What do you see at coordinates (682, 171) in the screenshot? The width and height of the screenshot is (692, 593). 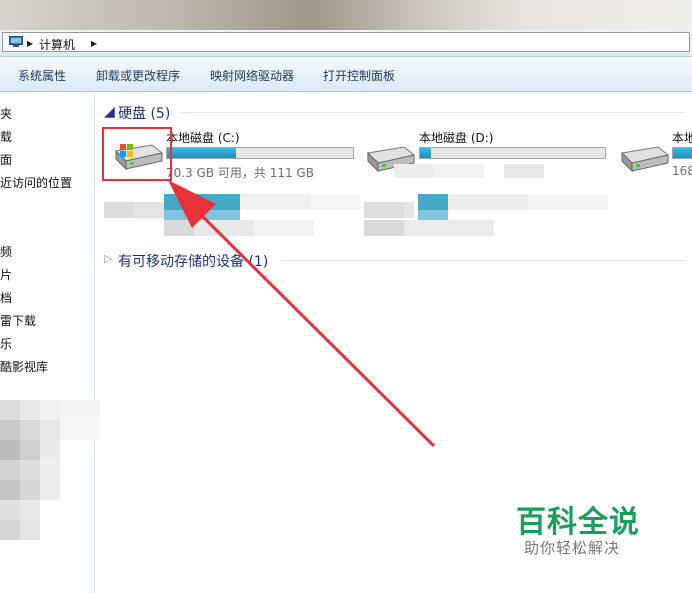 I see `drive-partial-free-space: 168` at bounding box center [682, 171].